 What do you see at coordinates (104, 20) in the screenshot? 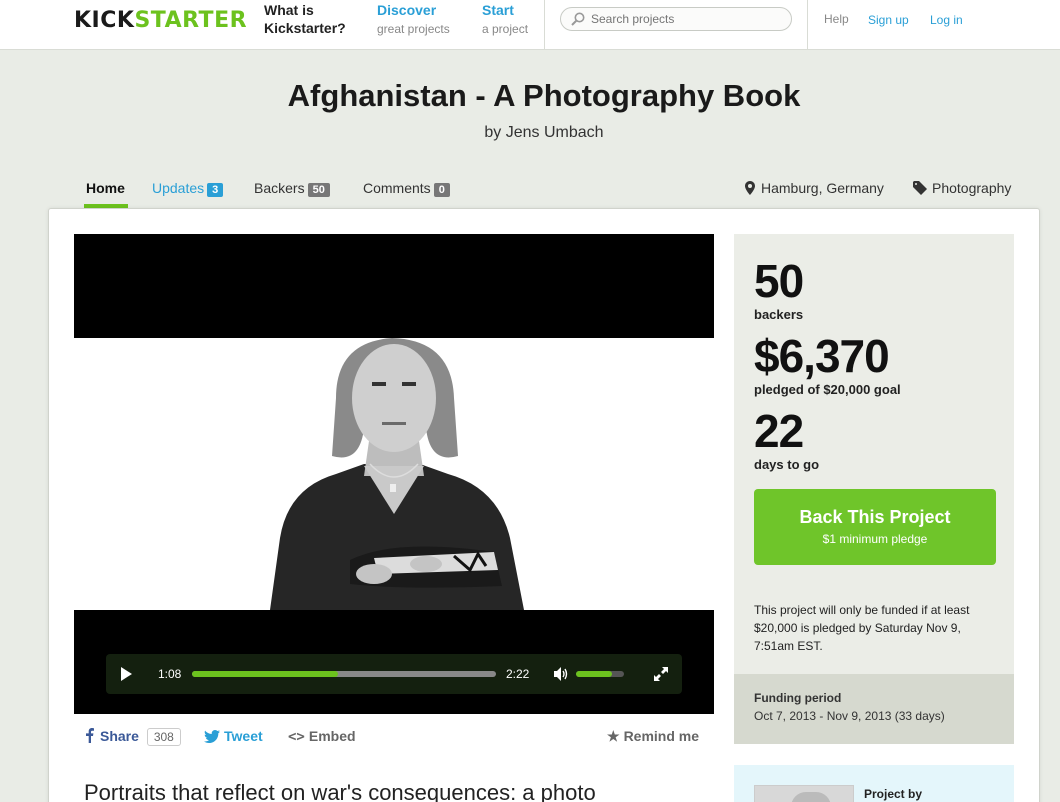
I see `logo-text-kick: KICK` at bounding box center [104, 20].